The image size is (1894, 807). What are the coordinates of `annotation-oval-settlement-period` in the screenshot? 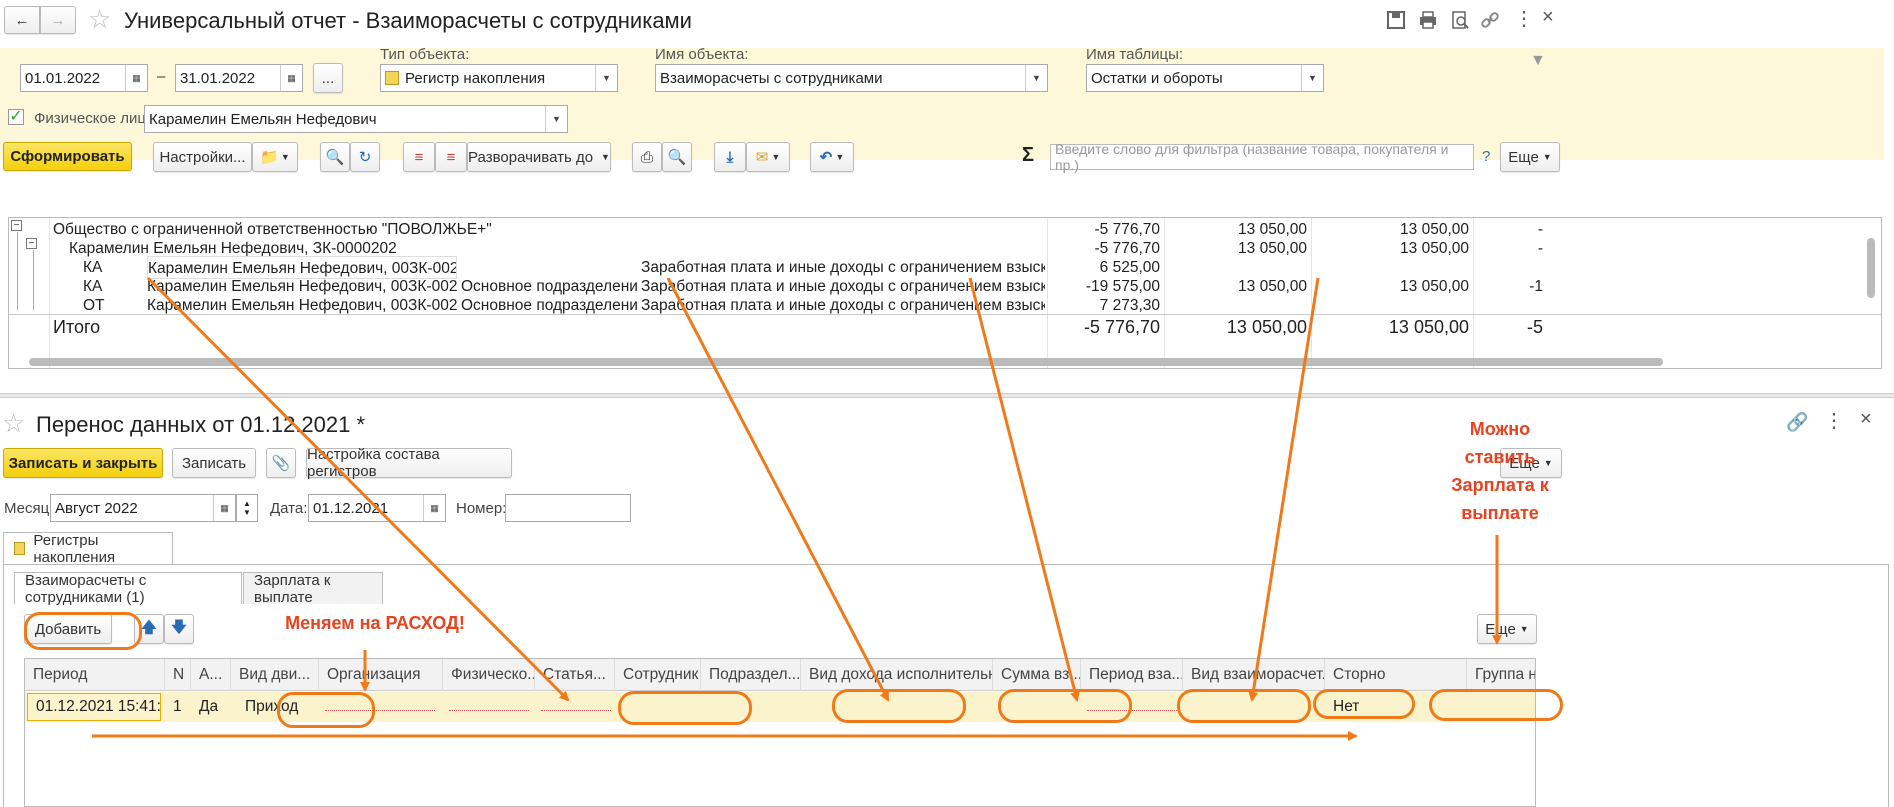 It's located at (1364, 704).